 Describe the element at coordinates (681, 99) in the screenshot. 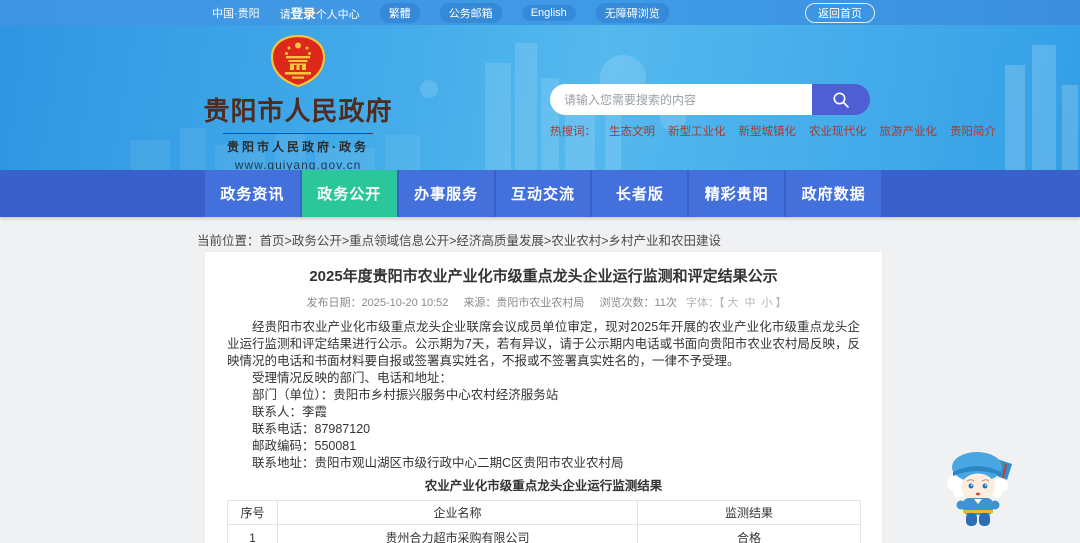

I see `search-input` at that location.